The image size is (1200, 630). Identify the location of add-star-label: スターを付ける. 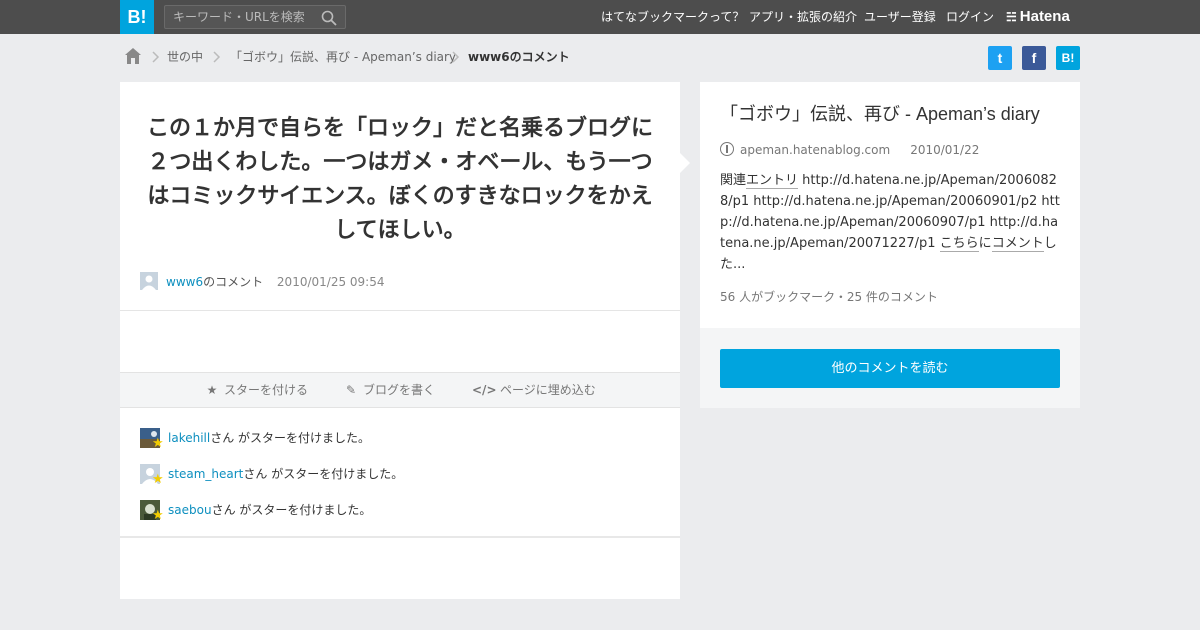
(266, 390).